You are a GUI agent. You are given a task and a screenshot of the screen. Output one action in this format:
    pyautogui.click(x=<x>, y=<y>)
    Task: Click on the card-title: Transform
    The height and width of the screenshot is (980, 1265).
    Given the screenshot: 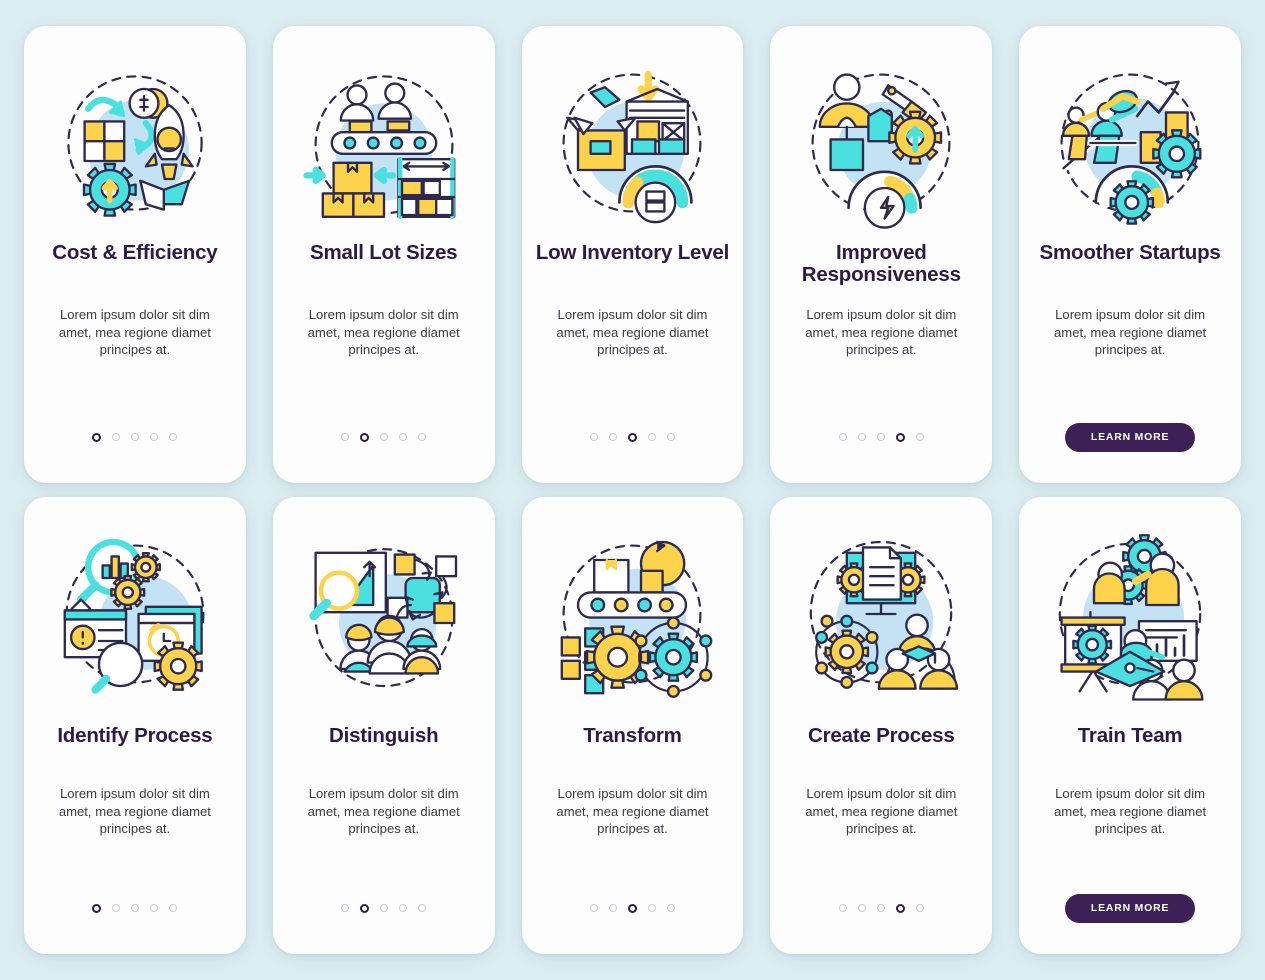 What is the action you would take?
    pyautogui.click(x=632, y=735)
    